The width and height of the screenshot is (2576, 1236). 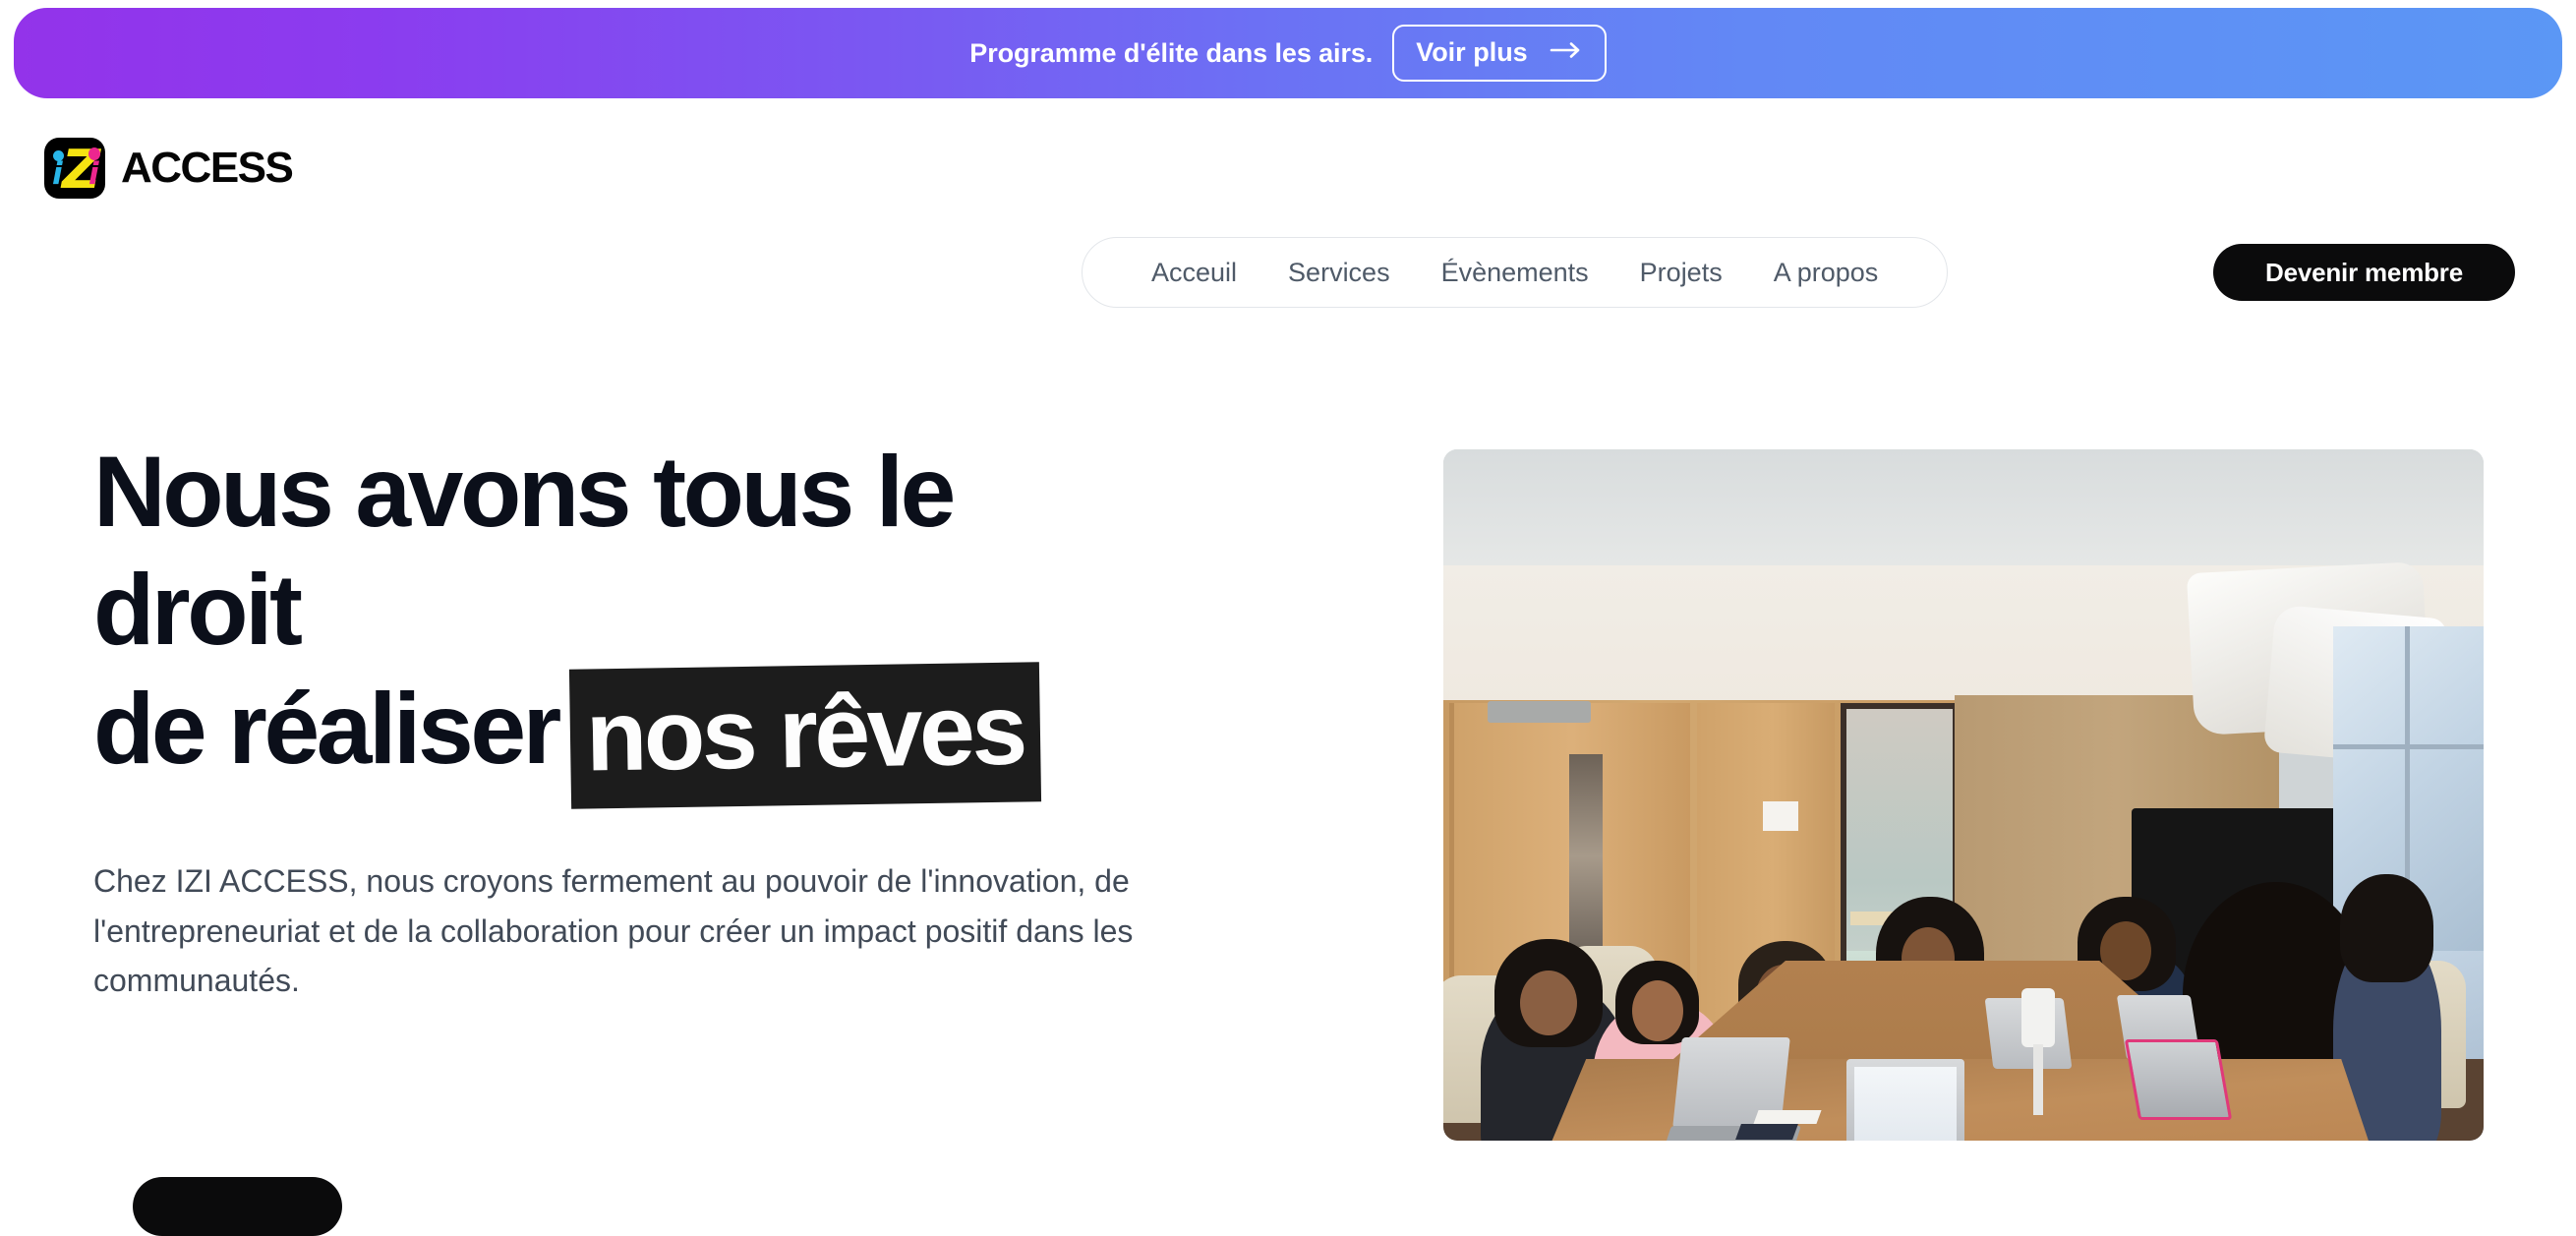 What do you see at coordinates (2386, 928) in the screenshot?
I see `image-person-7-hair` at bounding box center [2386, 928].